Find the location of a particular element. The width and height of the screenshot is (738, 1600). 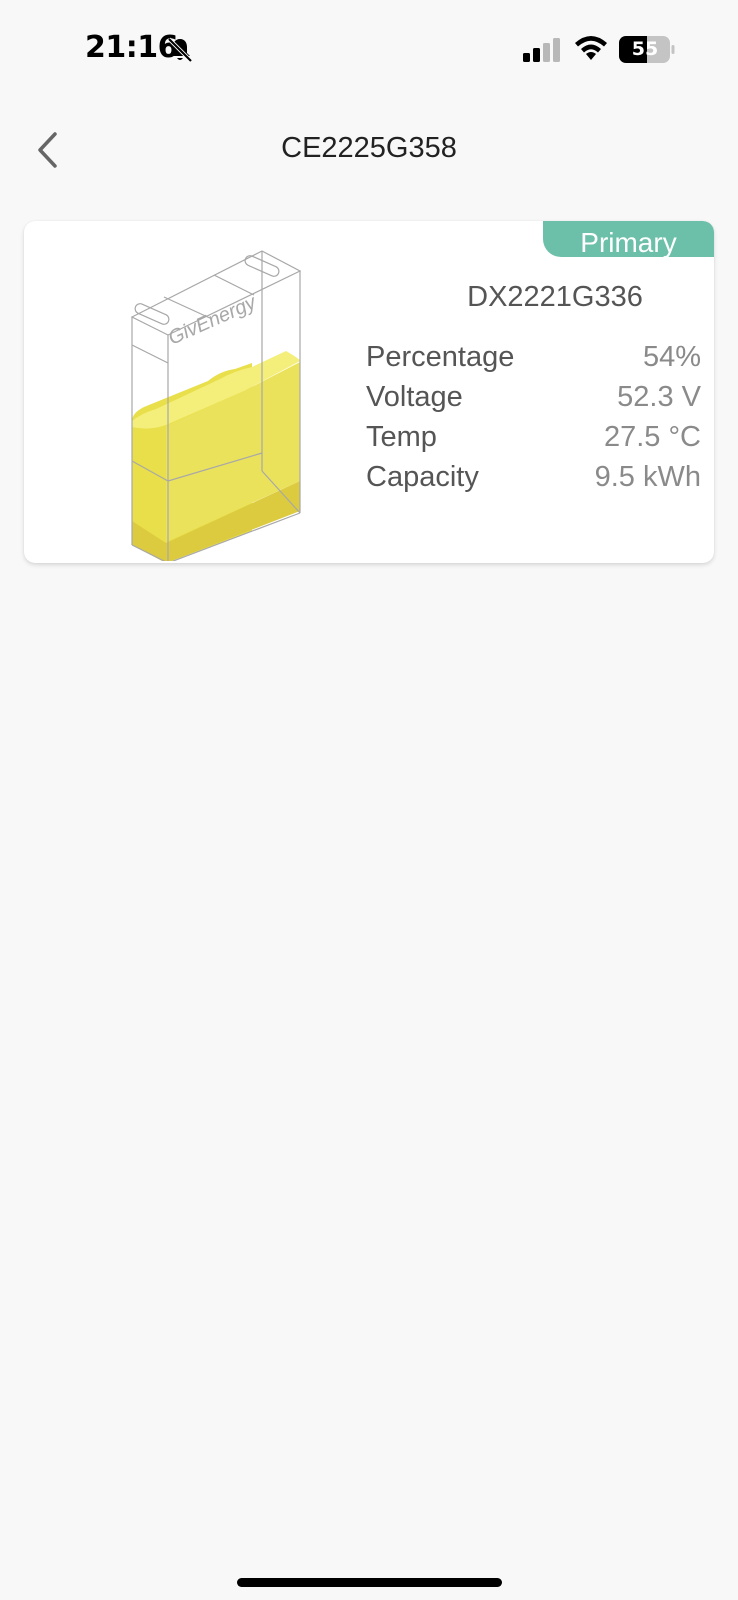

battery-level-text: 55 is located at coordinates (645, 49).